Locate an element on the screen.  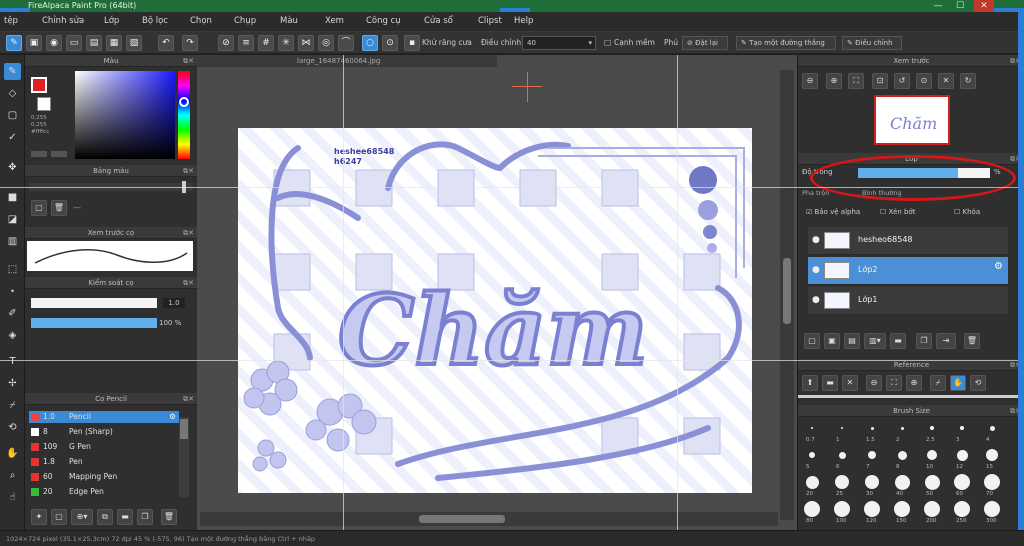
square-icon: ■ is located at coordinates (12, 197).